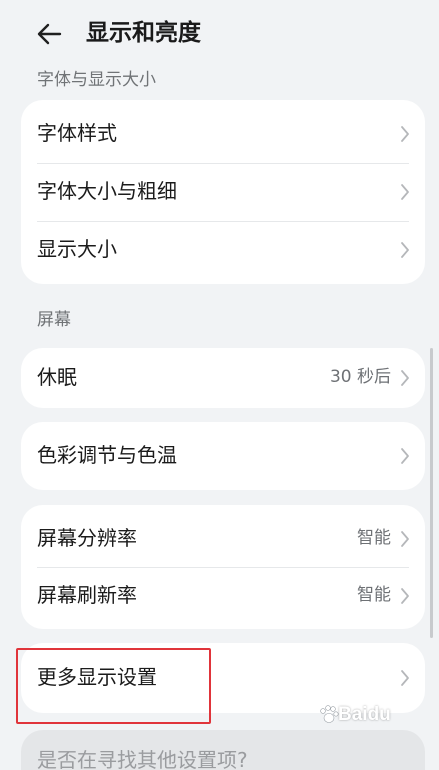  Describe the element at coordinates (57, 377) in the screenshot. I see `sleep-label: 休眠` at that location.